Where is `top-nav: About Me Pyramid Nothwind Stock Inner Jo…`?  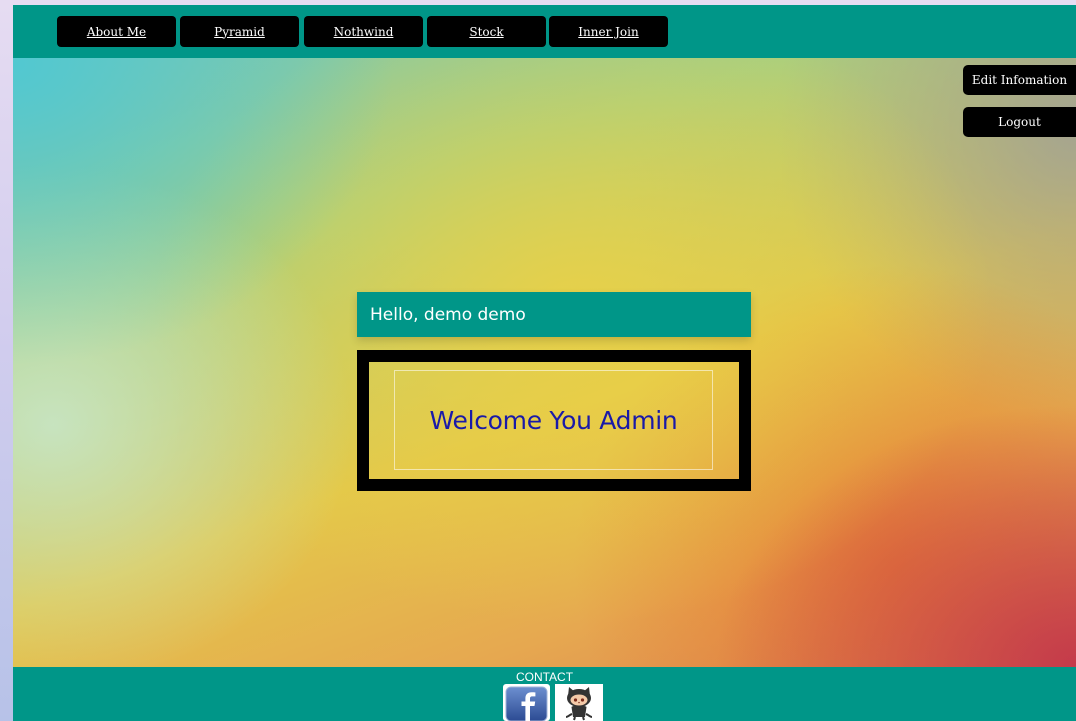
top-nav: About Me Pyramid Nothwind Stock Inner Jo… is located at coordinates (544, 31).